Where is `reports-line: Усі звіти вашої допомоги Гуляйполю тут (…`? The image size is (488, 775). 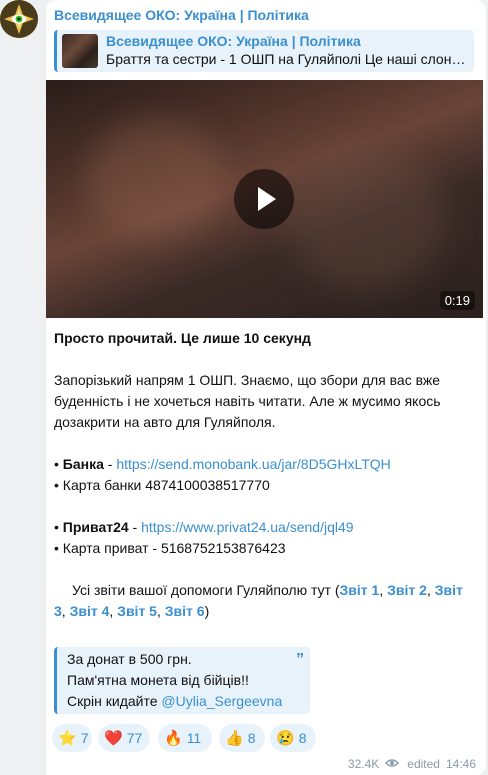
reports-line: Усі звіти вашої допомоги Гуляйполю тут (… is located at coordinates (267, 590).